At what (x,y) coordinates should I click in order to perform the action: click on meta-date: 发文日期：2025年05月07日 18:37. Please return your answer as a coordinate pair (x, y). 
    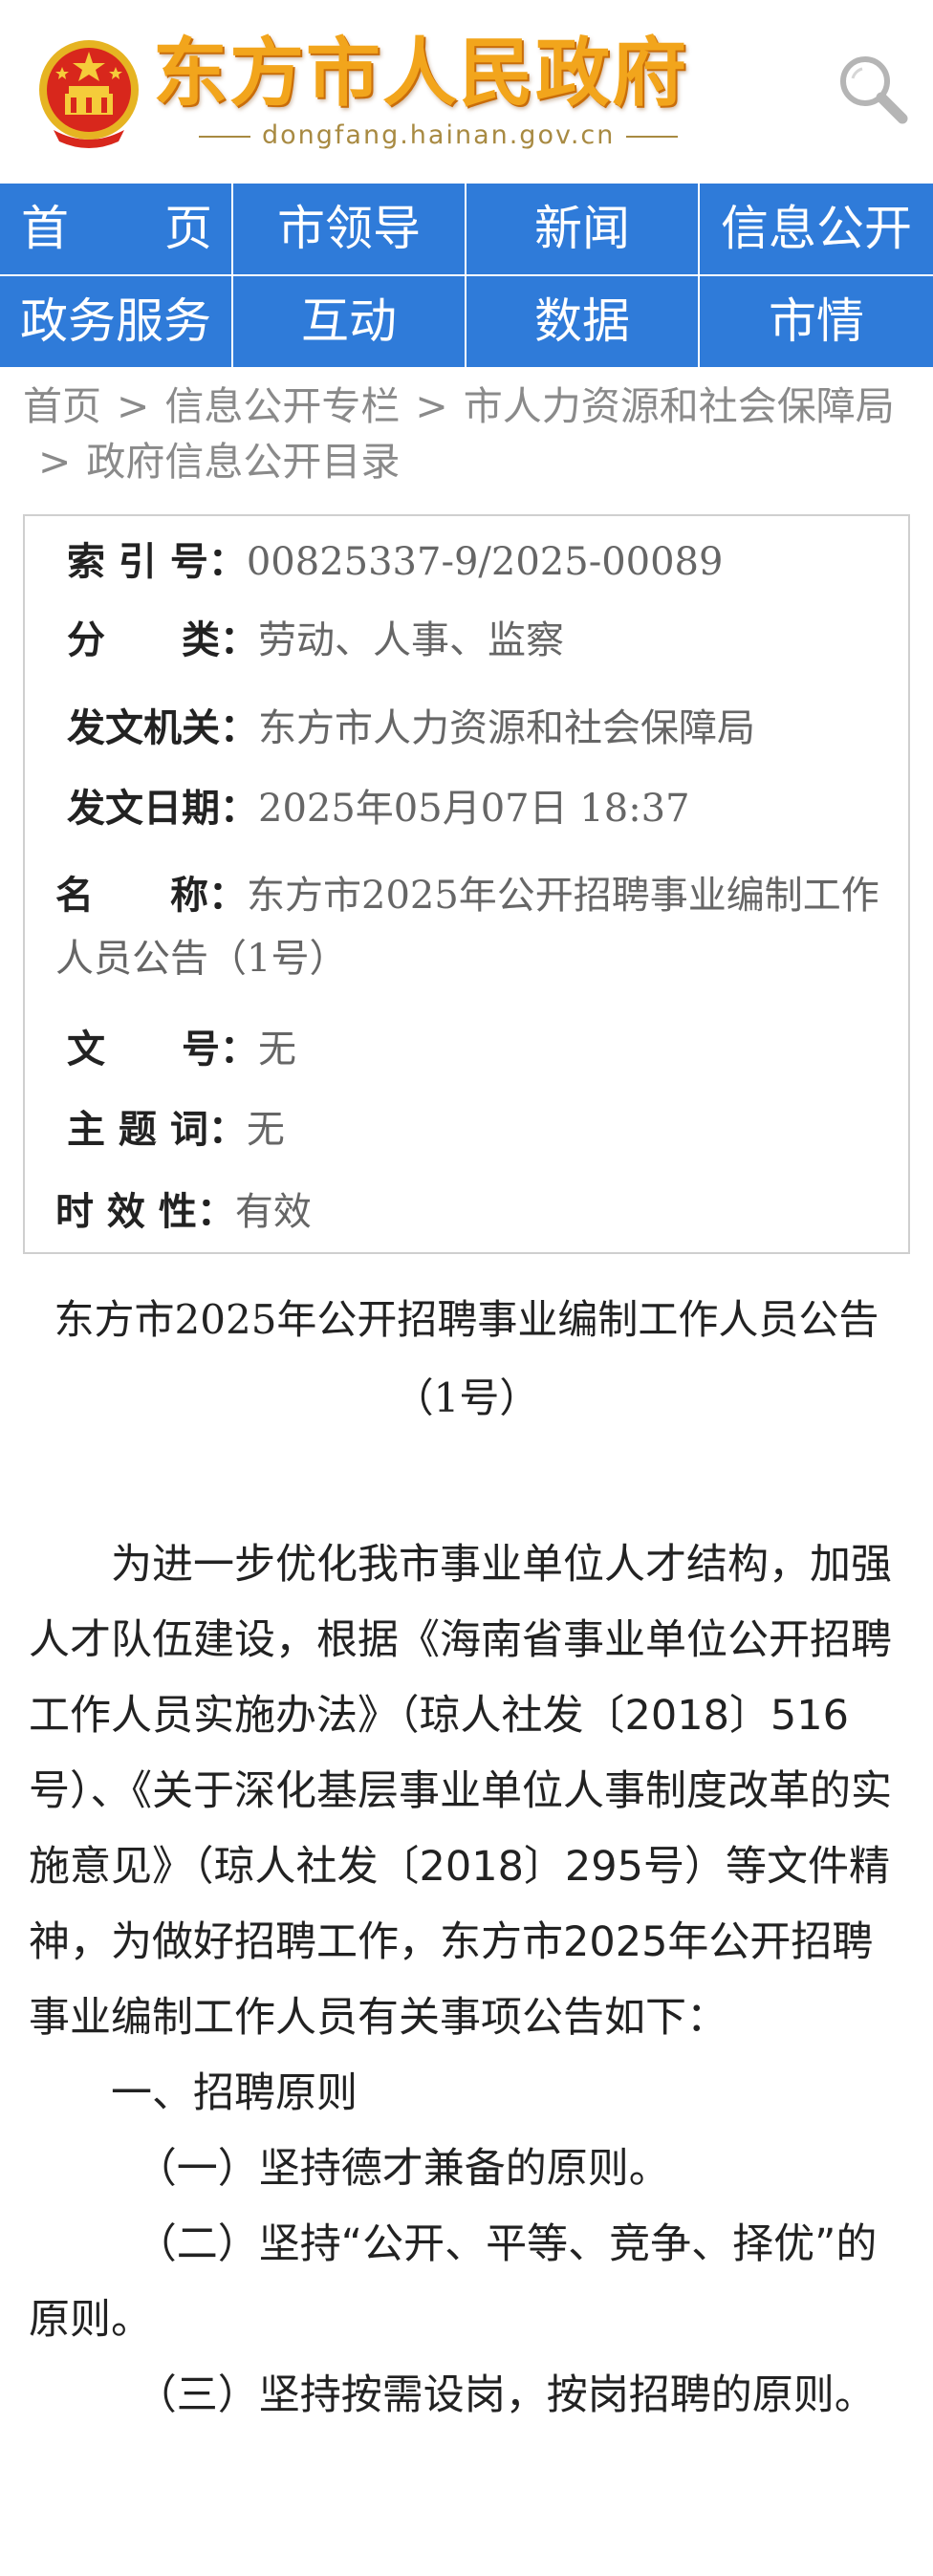
    Looking at the image, I should click on (378, 808).